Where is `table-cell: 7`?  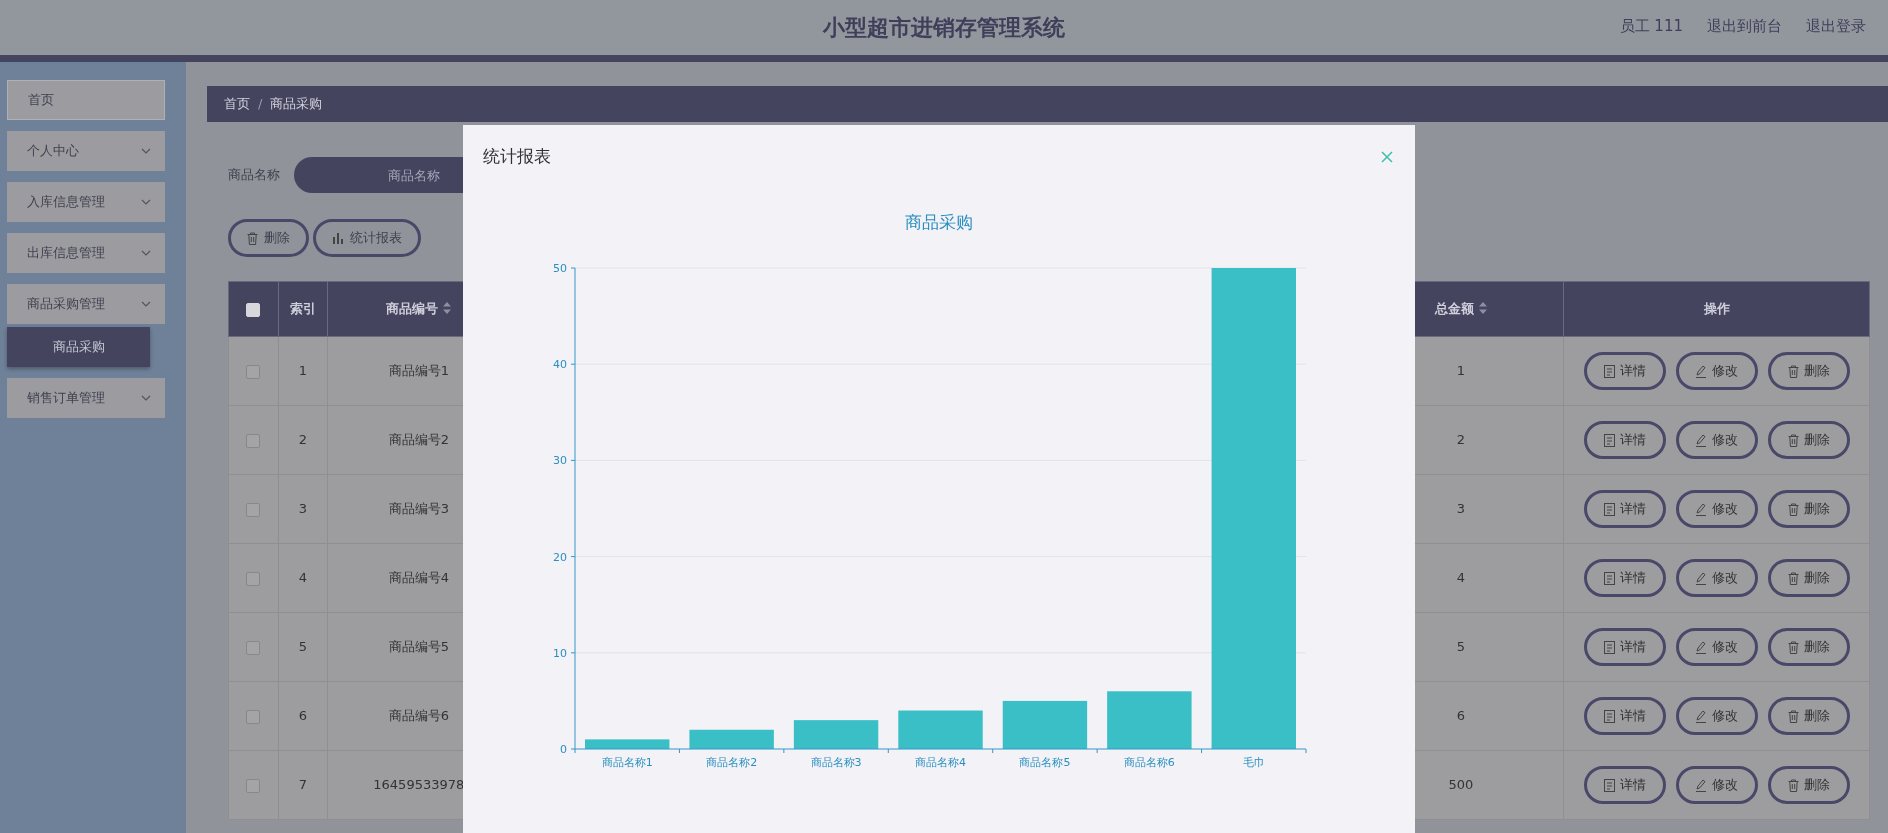 table-cell: 7 is located at coordinates (303, 785).